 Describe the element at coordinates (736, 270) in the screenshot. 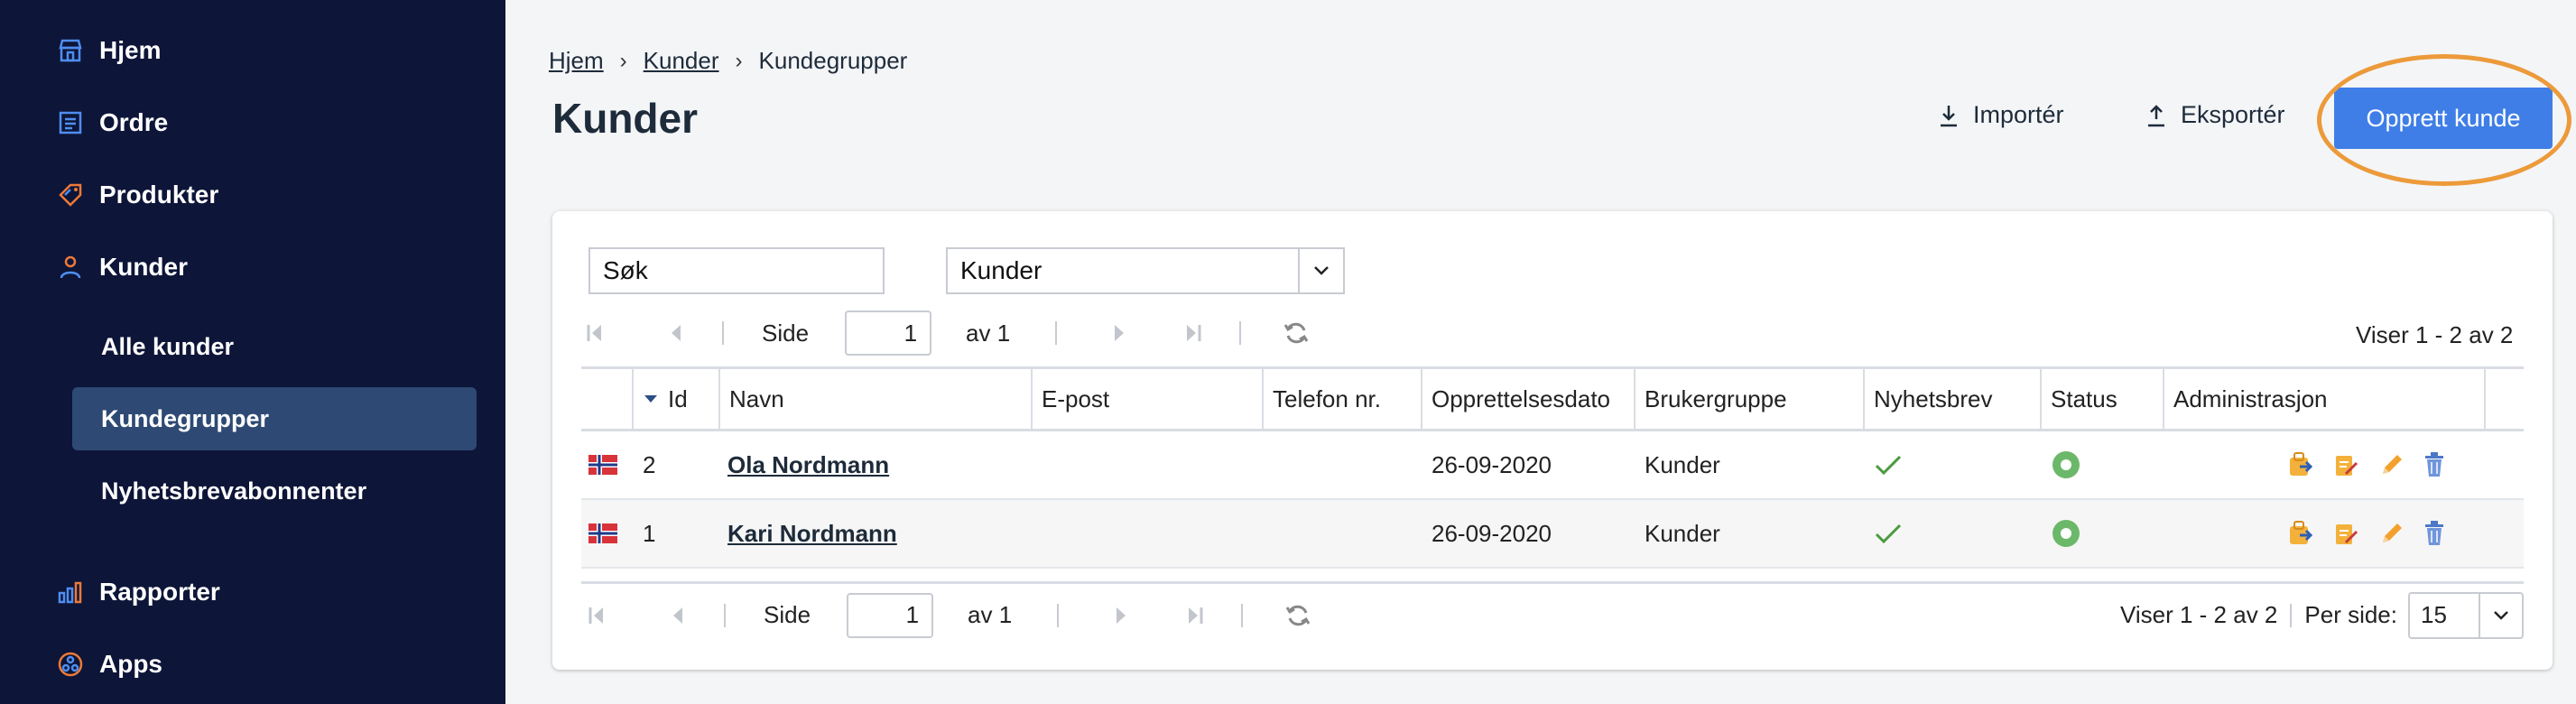

I see `search-input: Søk` at that location.